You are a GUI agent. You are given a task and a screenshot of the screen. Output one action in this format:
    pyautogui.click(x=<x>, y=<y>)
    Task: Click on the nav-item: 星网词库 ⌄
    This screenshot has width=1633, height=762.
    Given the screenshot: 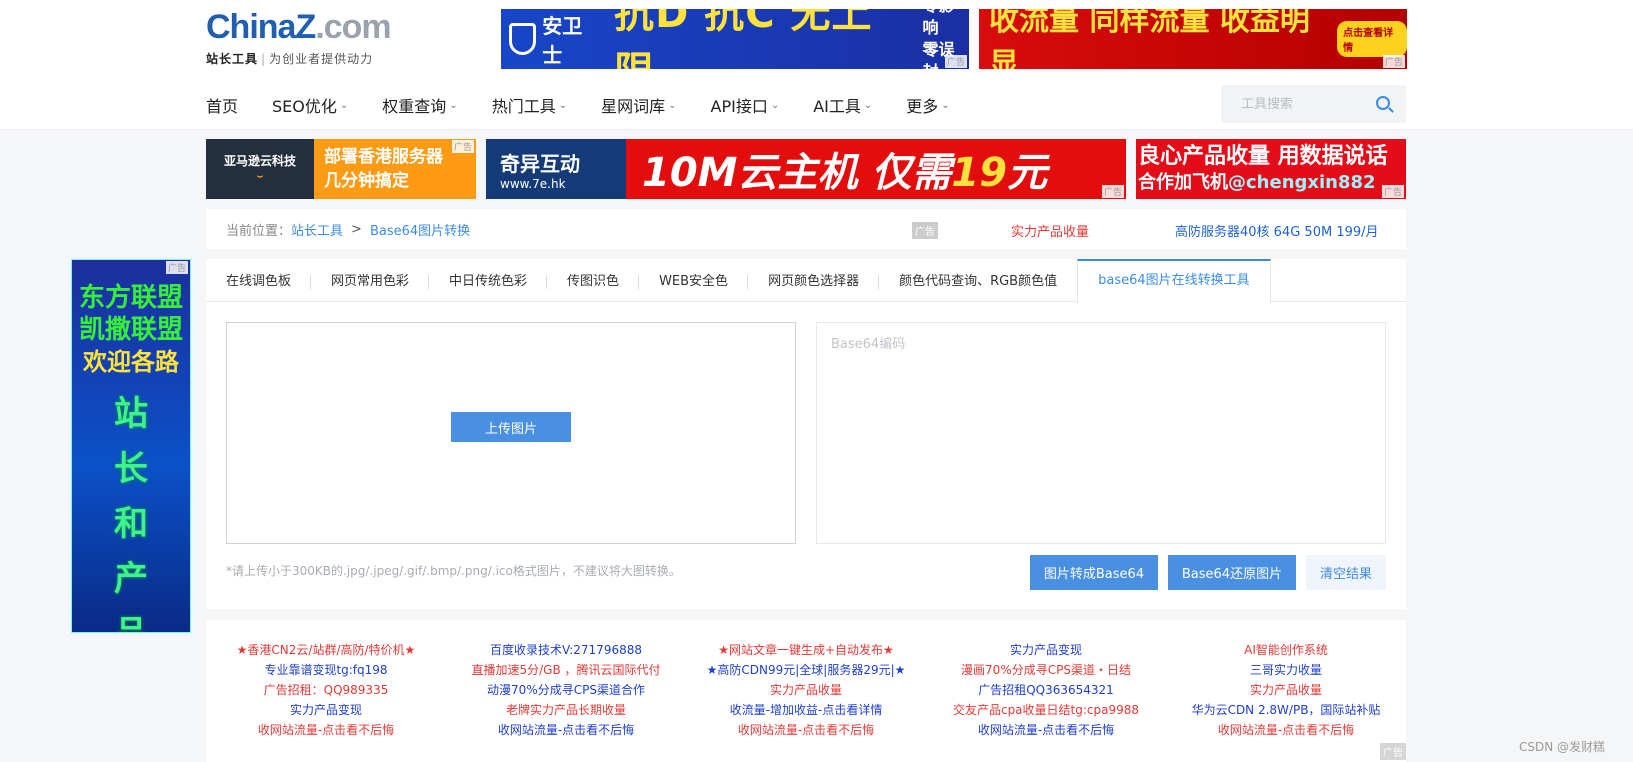 What is the action you would take?
    pyautogui.click(x=638, y=105)
    